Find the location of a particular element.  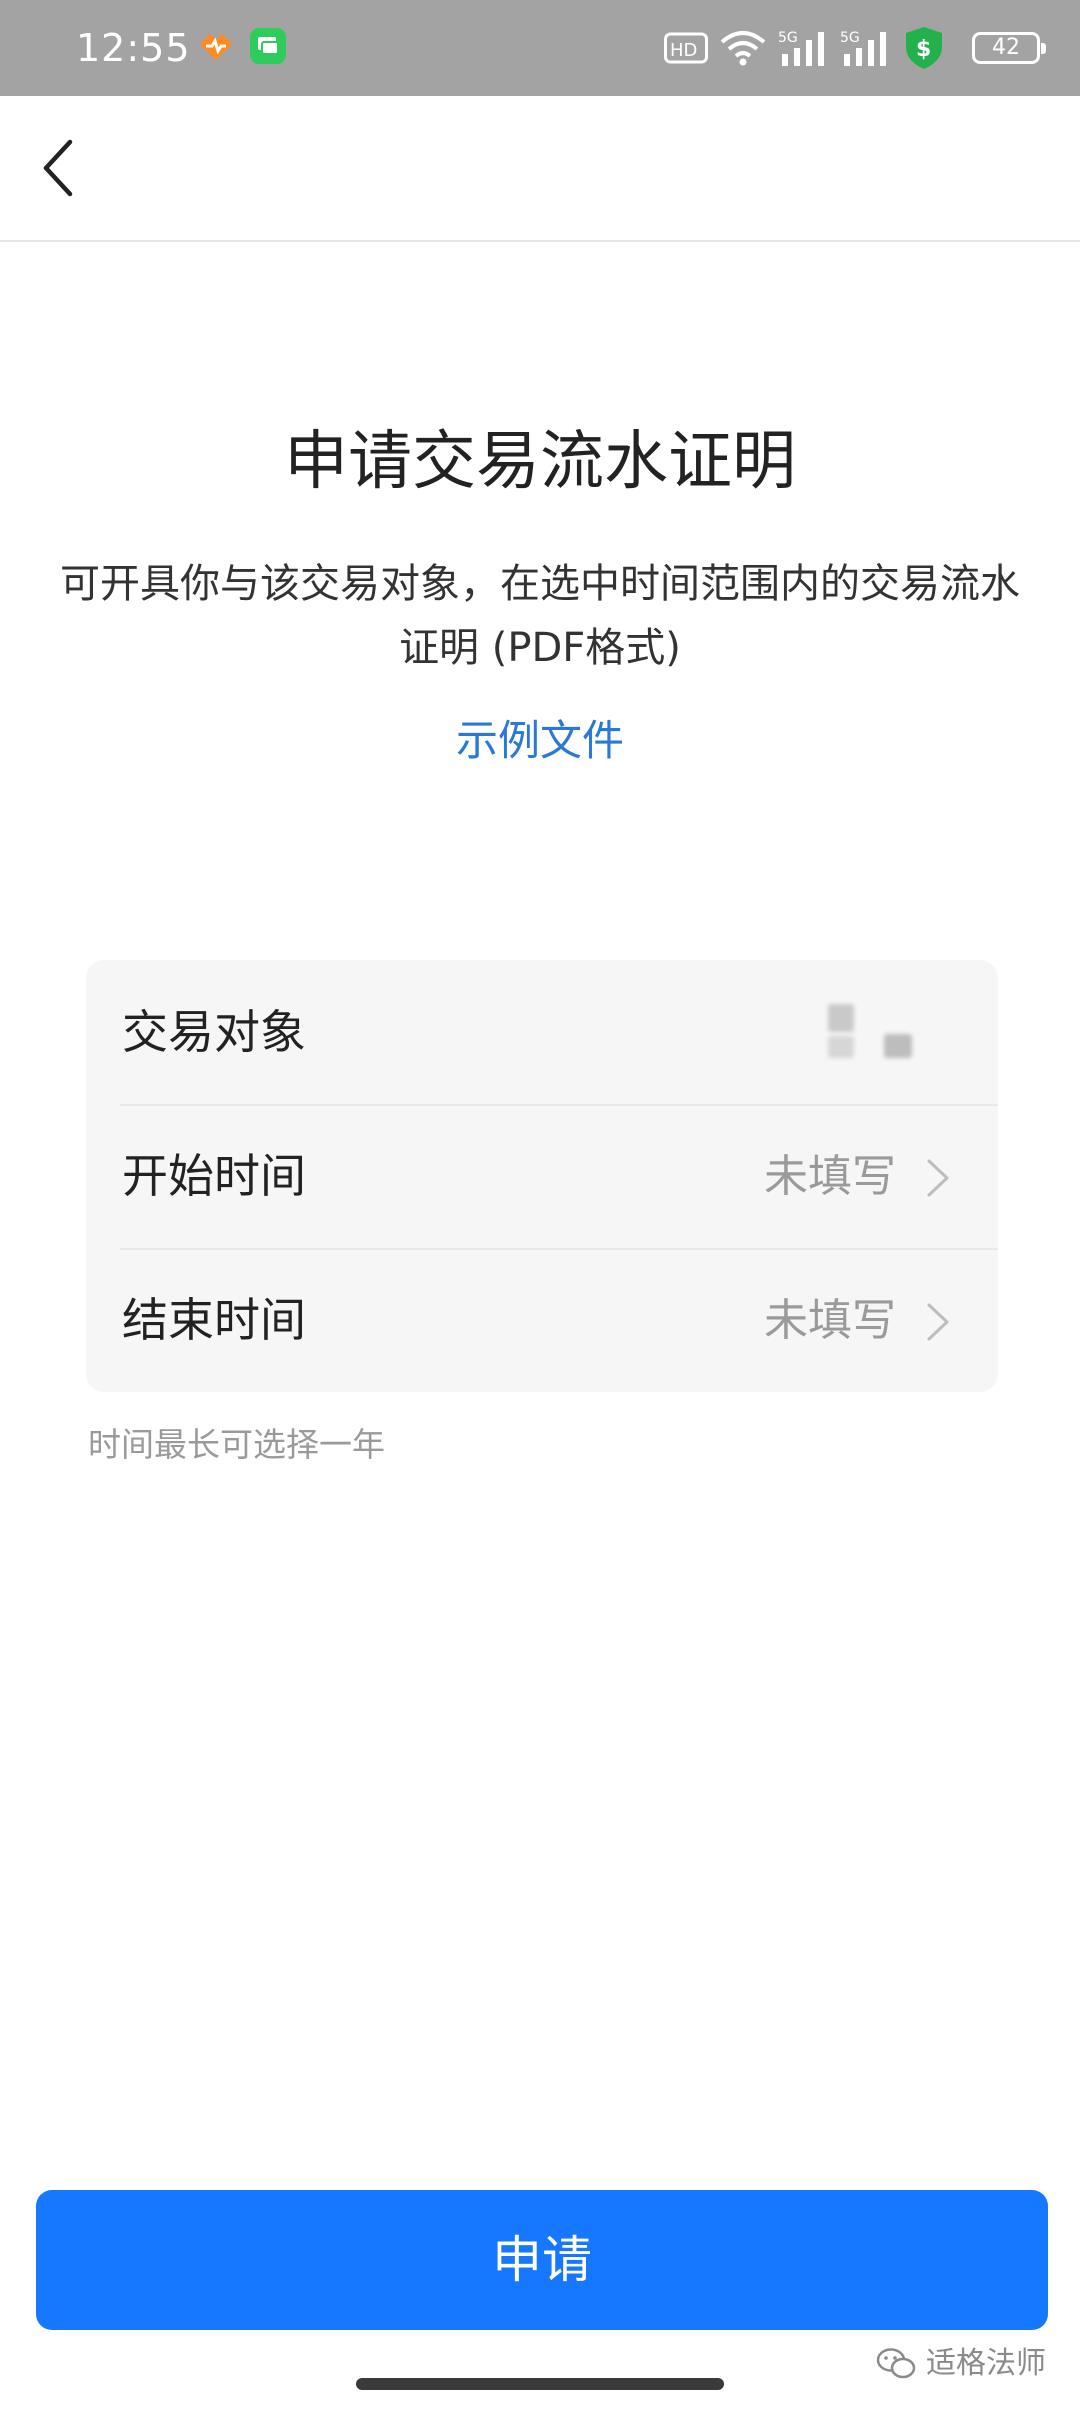

row-label-start-time: 开始时间 is located at coordinates (214, 1176).